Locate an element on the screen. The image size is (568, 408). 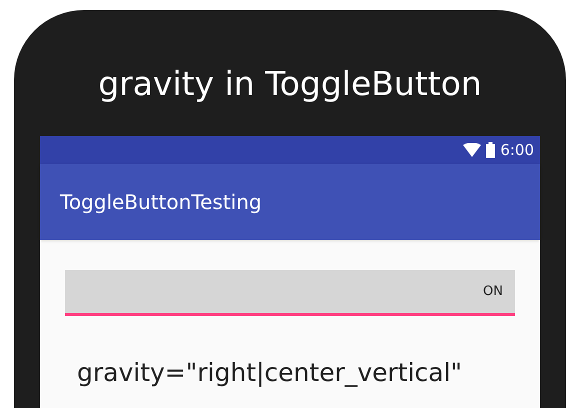
toggle-button: ON is located at coordinates (290, 293).